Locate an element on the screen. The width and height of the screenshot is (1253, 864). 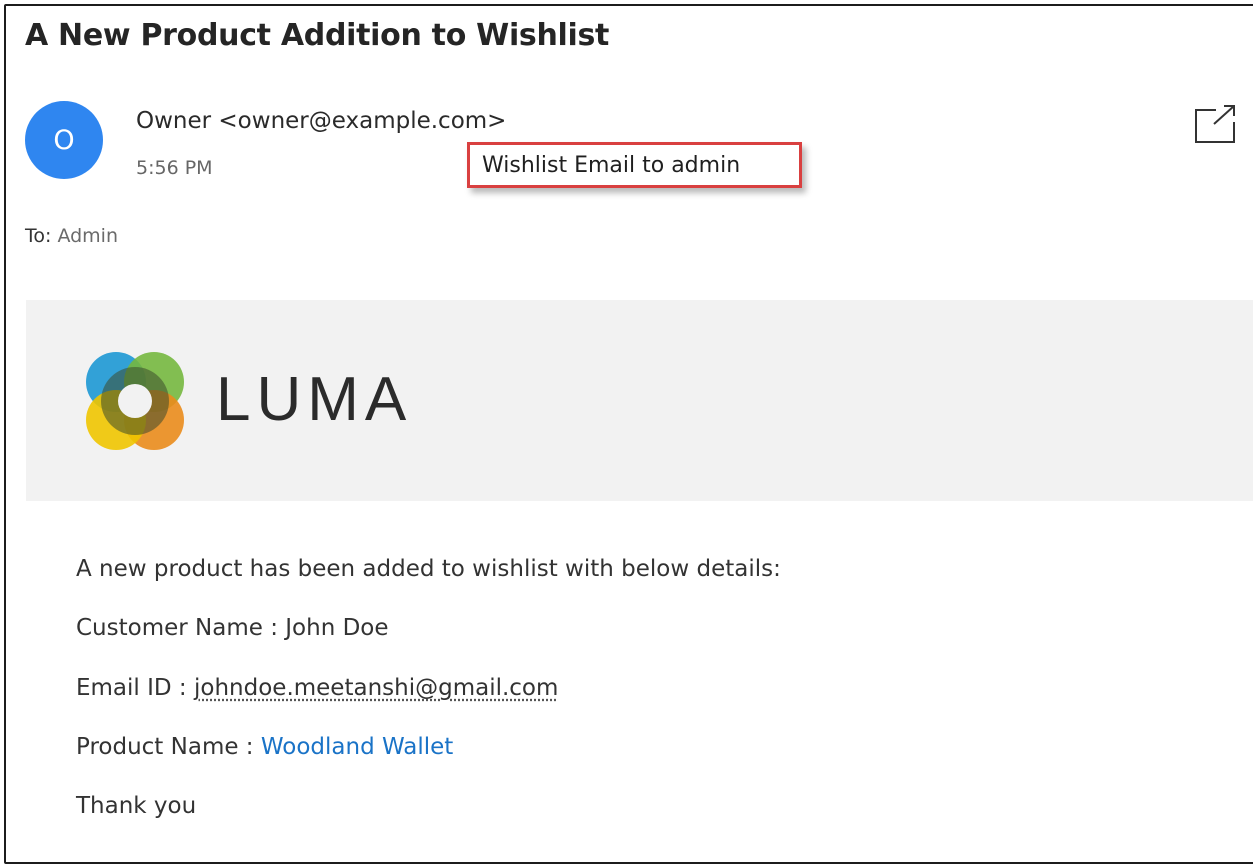
product-name-row: Product Name : Woodland Wallet is located at coordinates (264, 747).